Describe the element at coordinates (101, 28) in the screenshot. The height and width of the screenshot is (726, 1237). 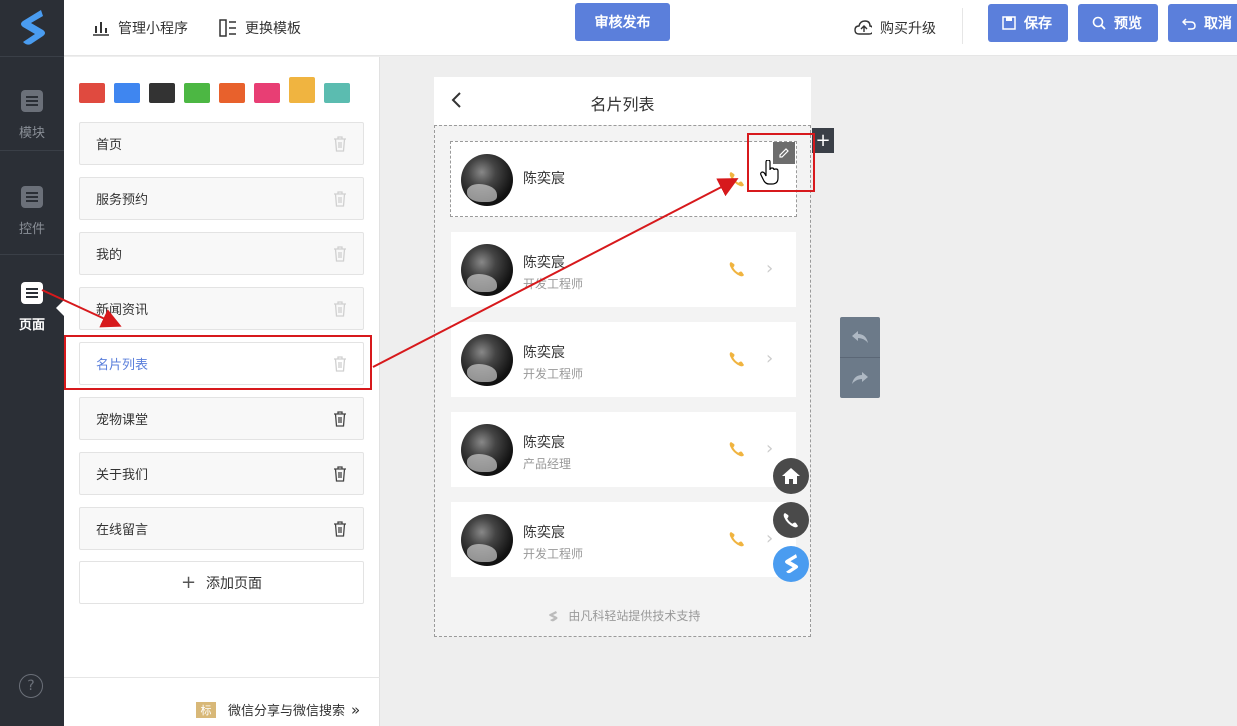
I see `bar-chart-icon` at that location.